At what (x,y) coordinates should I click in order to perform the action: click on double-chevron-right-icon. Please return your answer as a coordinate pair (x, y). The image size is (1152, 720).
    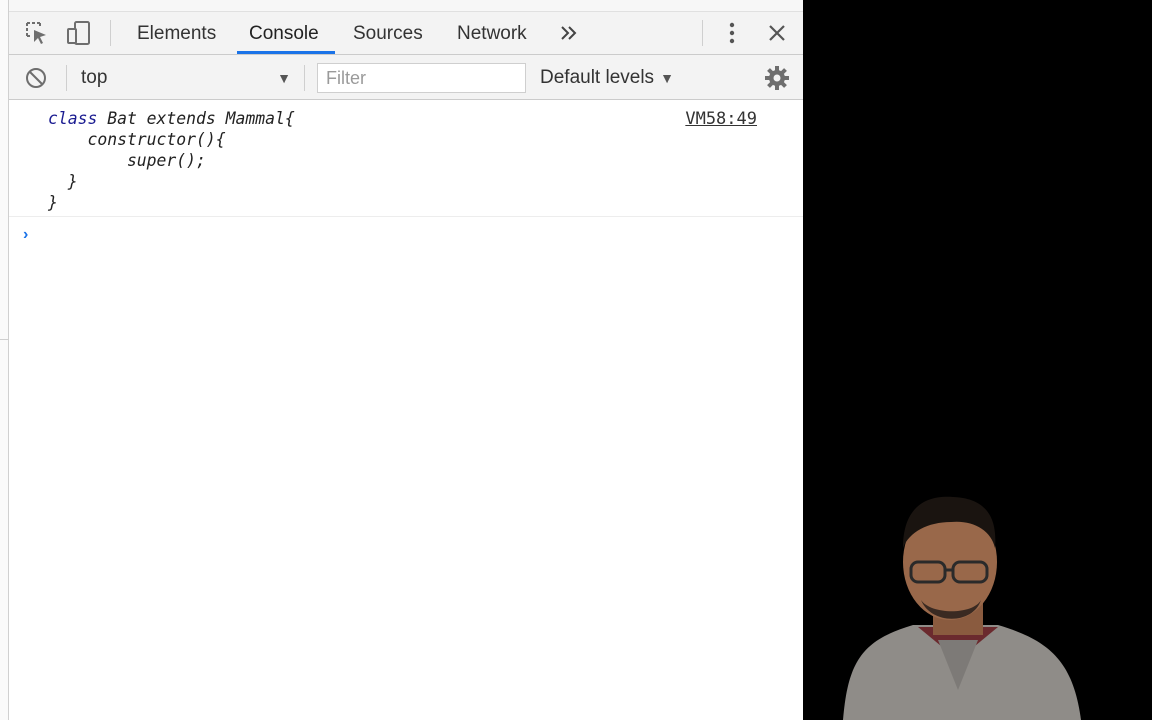
    Looking at the image, I should click on (569, 33).